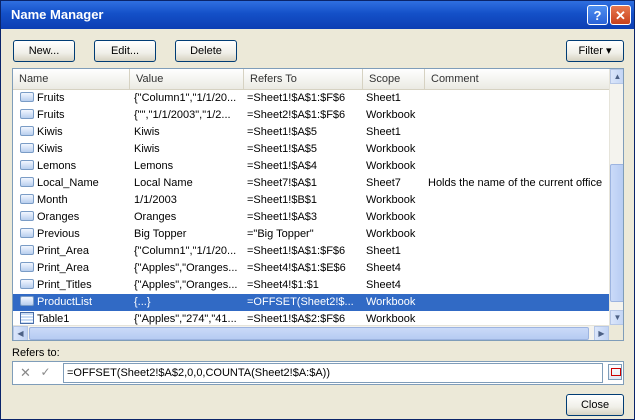 This screenshot has height=420, width=635. I want to click on filter-button: Filter ▾, so click(595, 51).